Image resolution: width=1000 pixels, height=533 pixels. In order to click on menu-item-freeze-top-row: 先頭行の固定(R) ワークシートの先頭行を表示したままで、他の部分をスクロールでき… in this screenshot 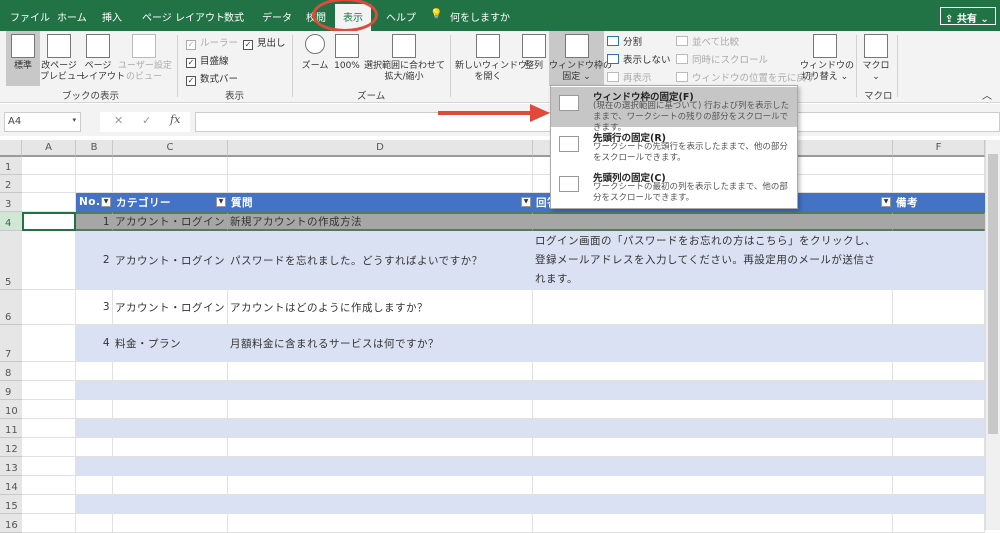, I will do `click(674, 148)`.